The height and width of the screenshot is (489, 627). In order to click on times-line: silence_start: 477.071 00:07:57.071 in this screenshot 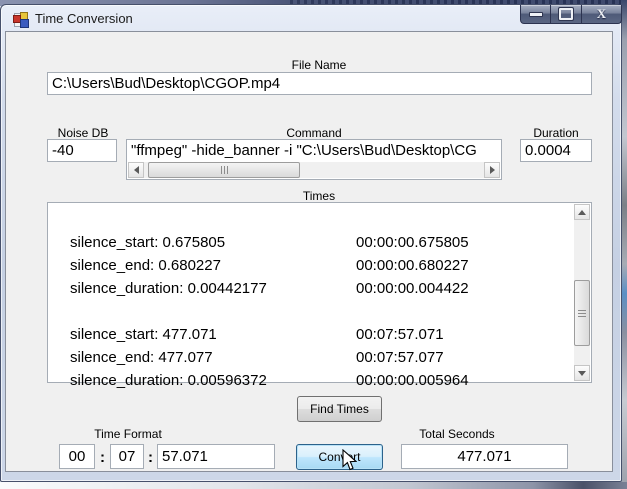, I will do `click(257, 334)`.